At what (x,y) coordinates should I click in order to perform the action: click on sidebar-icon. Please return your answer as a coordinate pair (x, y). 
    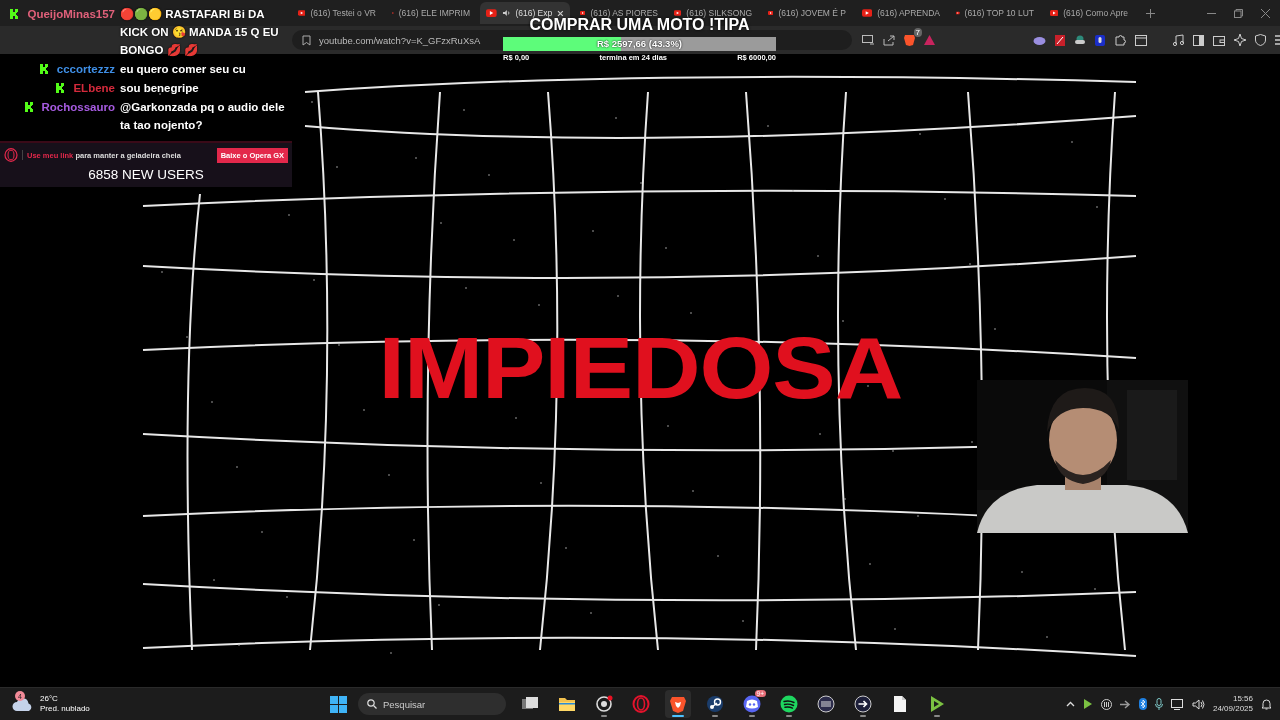
    Looking at the image, I should click on (1198, 40).